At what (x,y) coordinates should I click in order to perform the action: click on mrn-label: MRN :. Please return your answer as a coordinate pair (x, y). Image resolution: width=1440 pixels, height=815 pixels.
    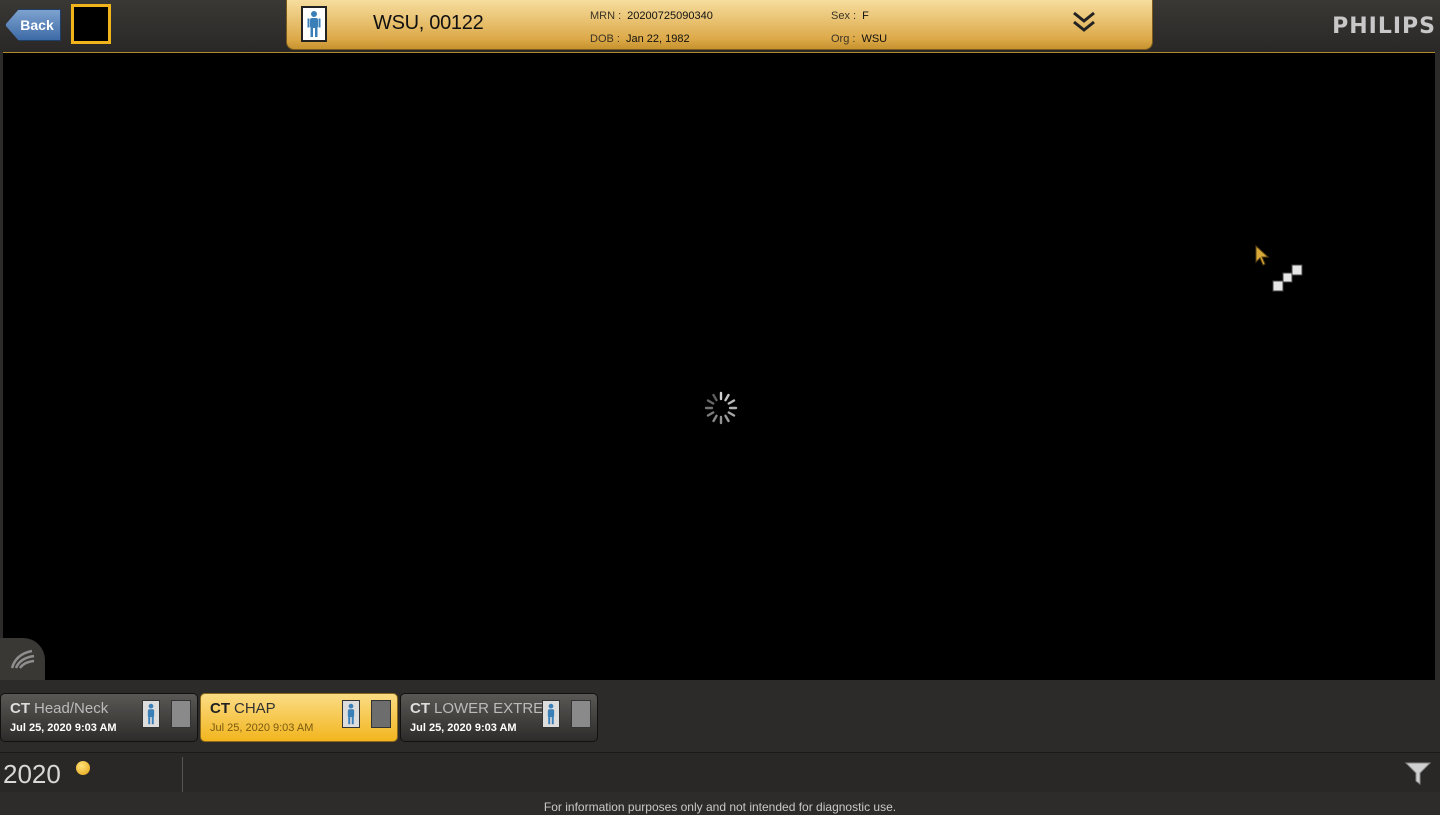
    Looking at the image, I should click on (606, 16).